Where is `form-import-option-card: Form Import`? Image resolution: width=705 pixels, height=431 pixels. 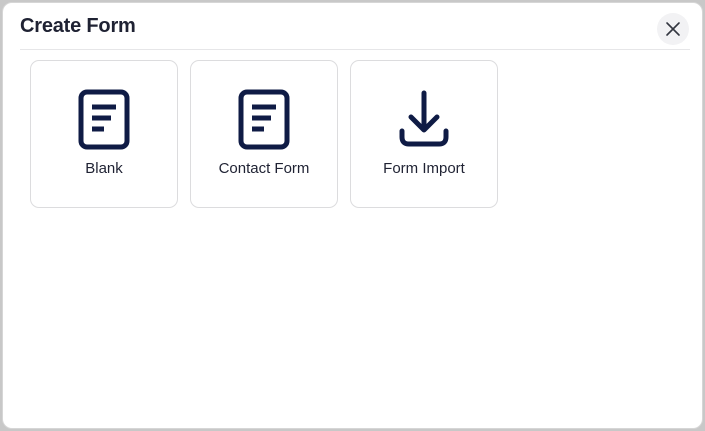
form-import-option-card: Form Import is located at coordinates (424, 134).